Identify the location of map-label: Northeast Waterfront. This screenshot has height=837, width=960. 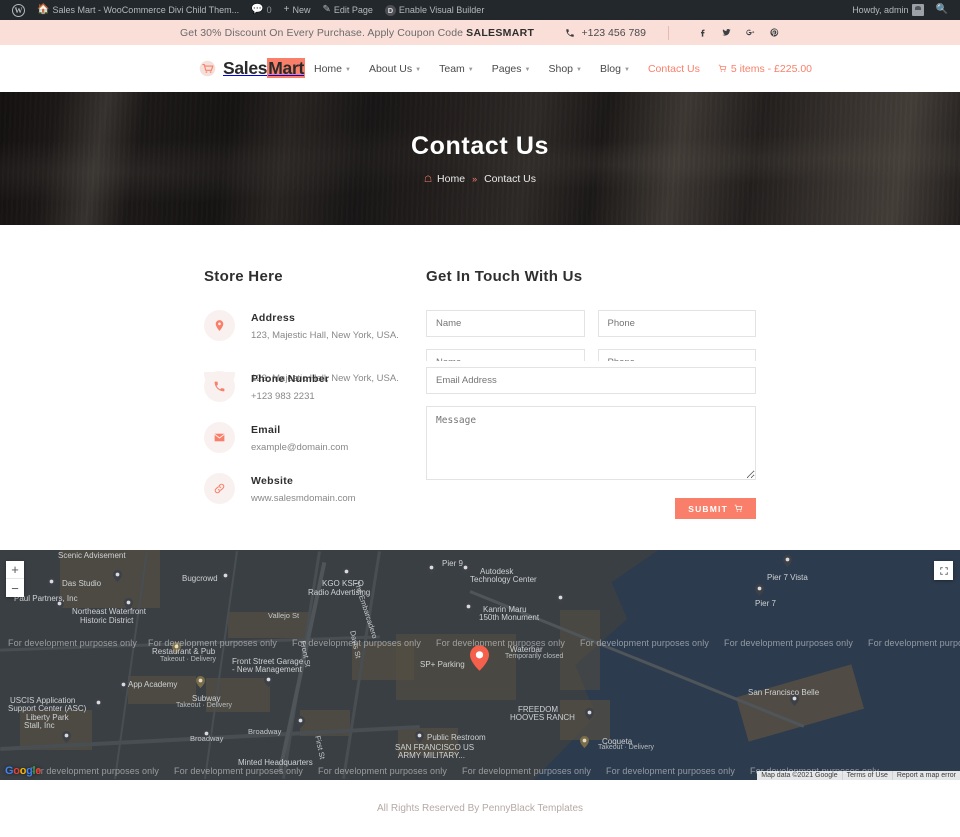
(109, 611).